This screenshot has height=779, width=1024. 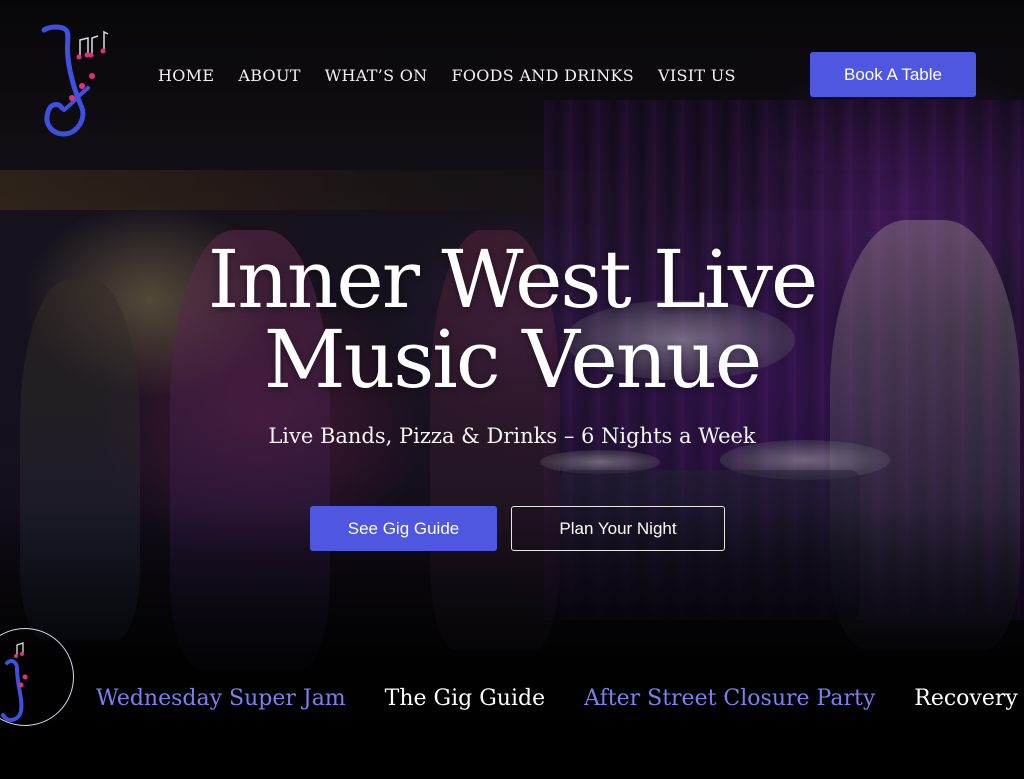 I want to click on ticker-item-after-street-closure-party: After Street Closure Party, so click(x=729, y=698).